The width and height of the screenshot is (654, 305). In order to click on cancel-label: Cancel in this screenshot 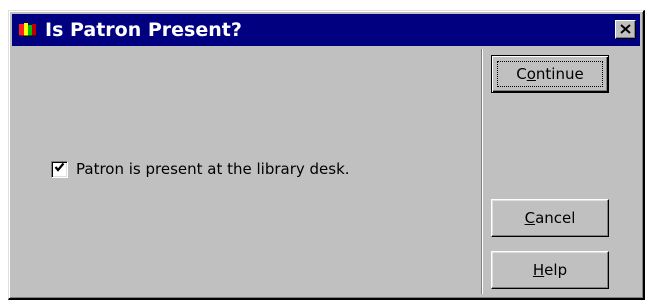, I will do `click(550, 218)`.